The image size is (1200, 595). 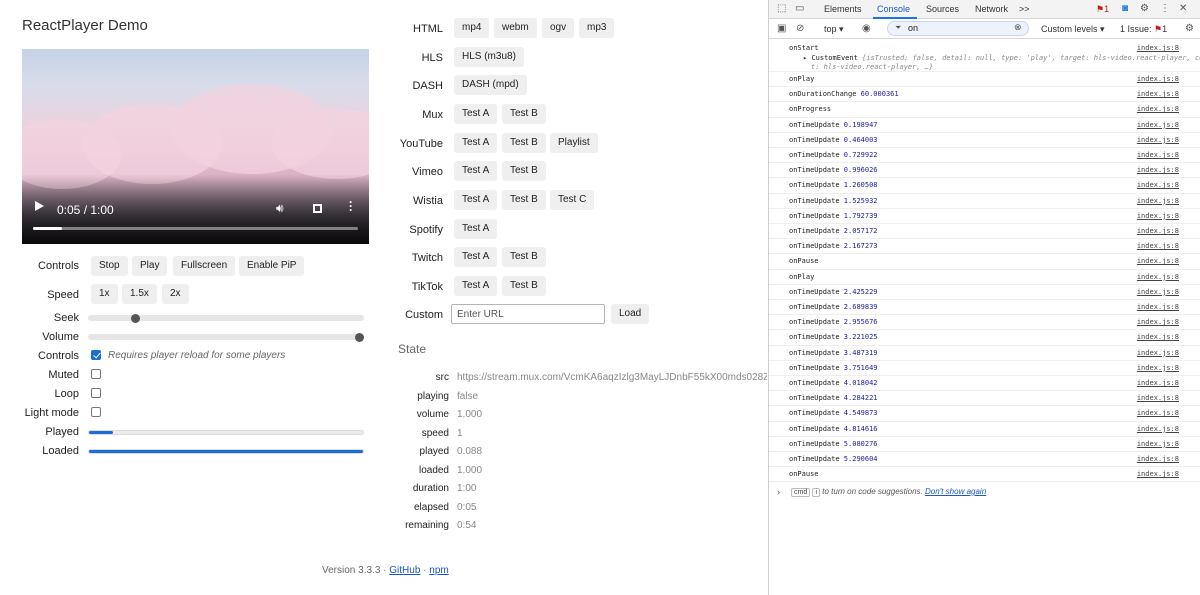 I want to click on more-options-vertical-icon: ⋮, so click(x=1165, y=8).